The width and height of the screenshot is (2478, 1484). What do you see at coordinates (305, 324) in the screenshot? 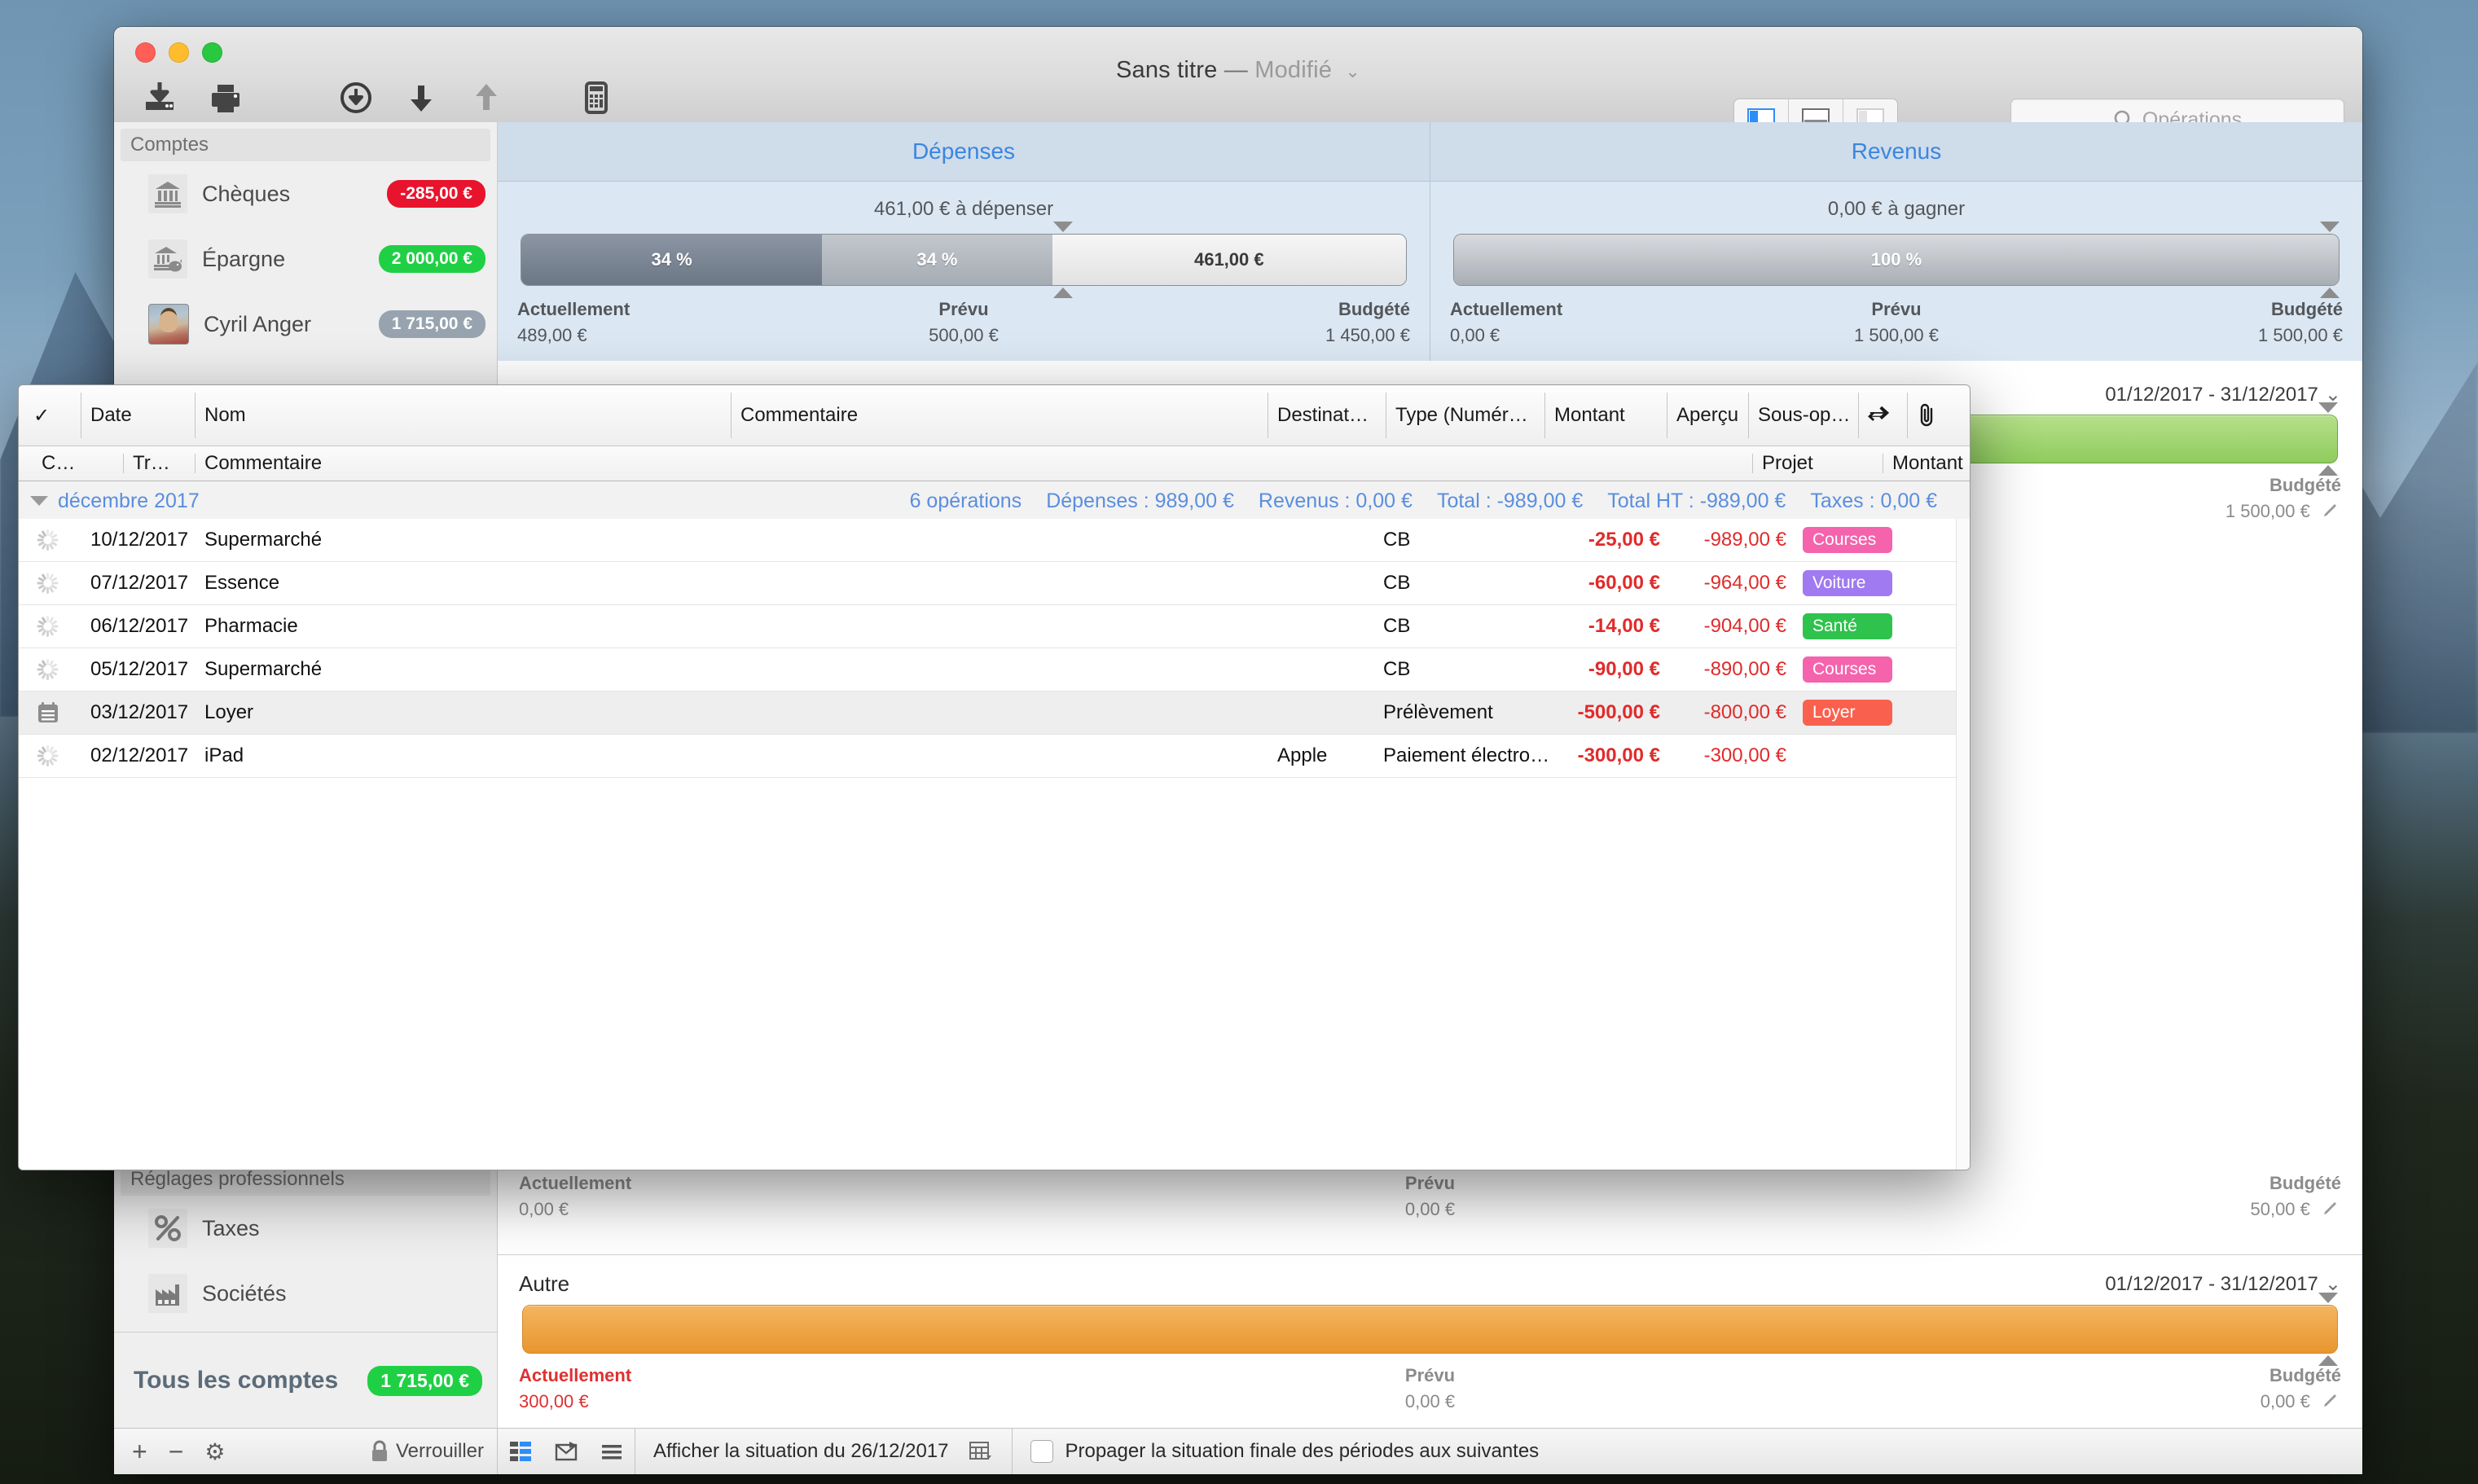
I see `sidebar-item-cyril-anger: Cyril Anger 1 715,00 €` at bounding box center [305, 324].